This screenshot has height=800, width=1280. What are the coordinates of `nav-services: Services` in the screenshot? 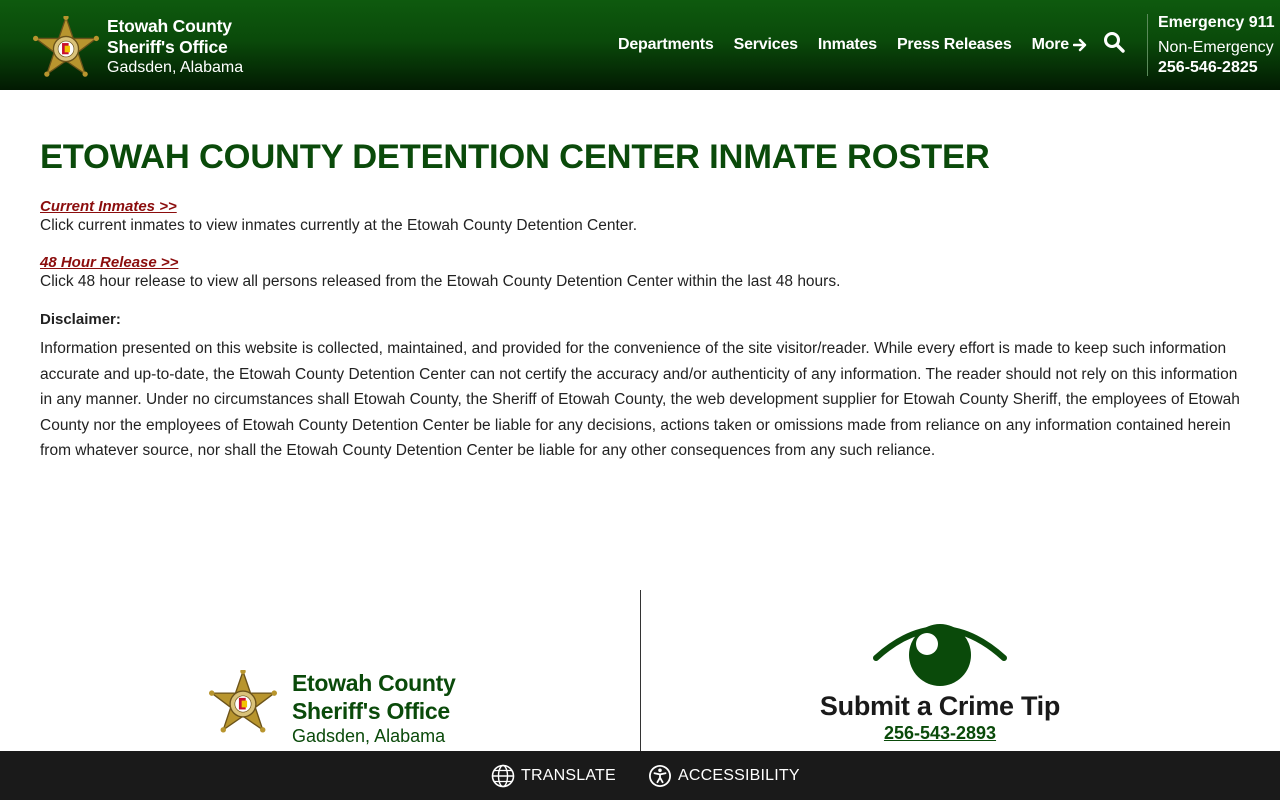 It's located at (766, 45).